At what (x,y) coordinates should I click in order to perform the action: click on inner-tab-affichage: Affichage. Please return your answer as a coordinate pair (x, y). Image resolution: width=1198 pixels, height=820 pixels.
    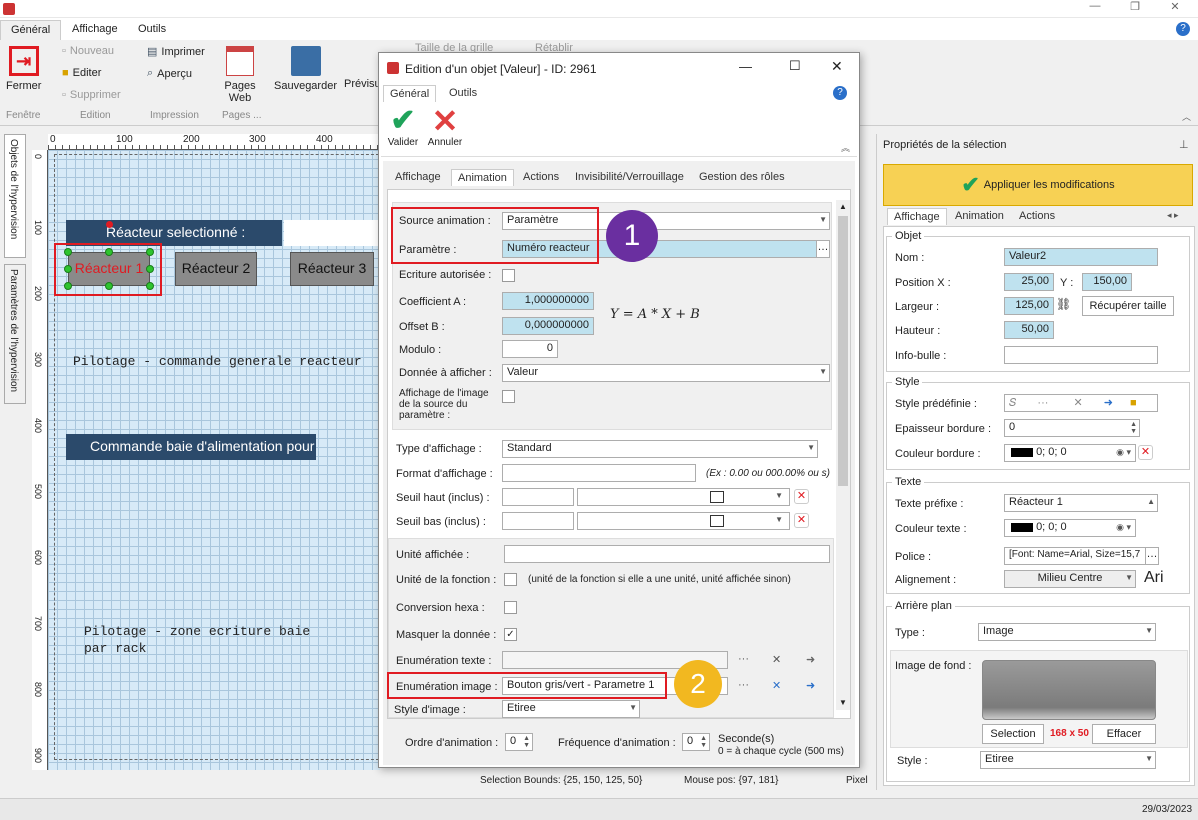
    Looking at the image, I should click on (418, 177).